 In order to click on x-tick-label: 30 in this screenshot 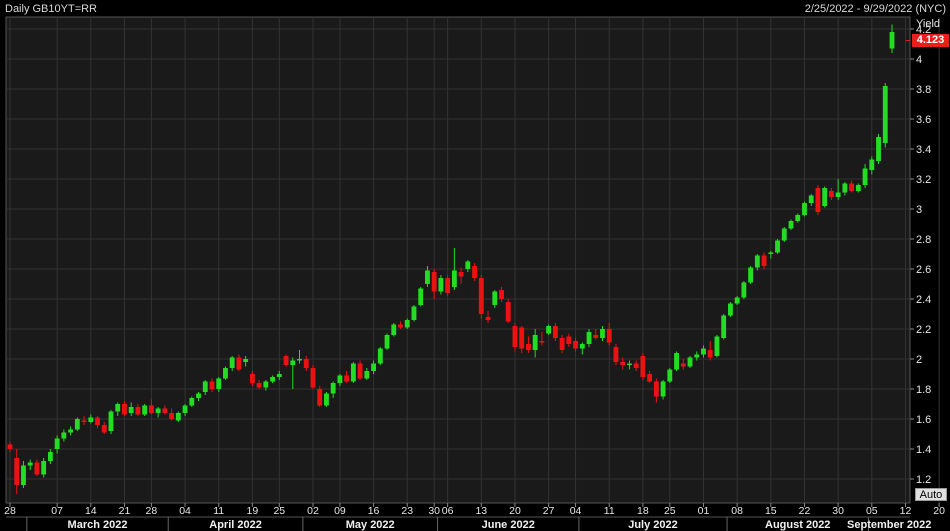, I will do `click(434, 511)`.